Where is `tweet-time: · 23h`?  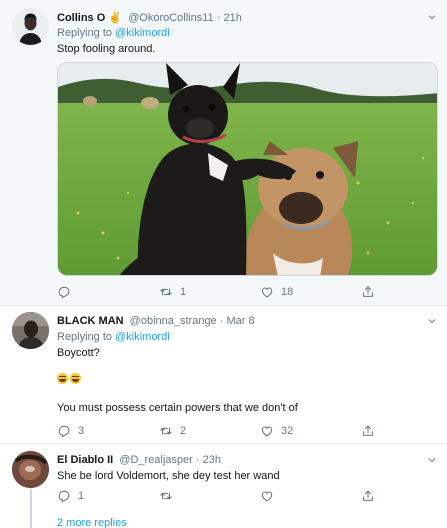
tweet-time: · 23h is located at coordinates (208, 460).